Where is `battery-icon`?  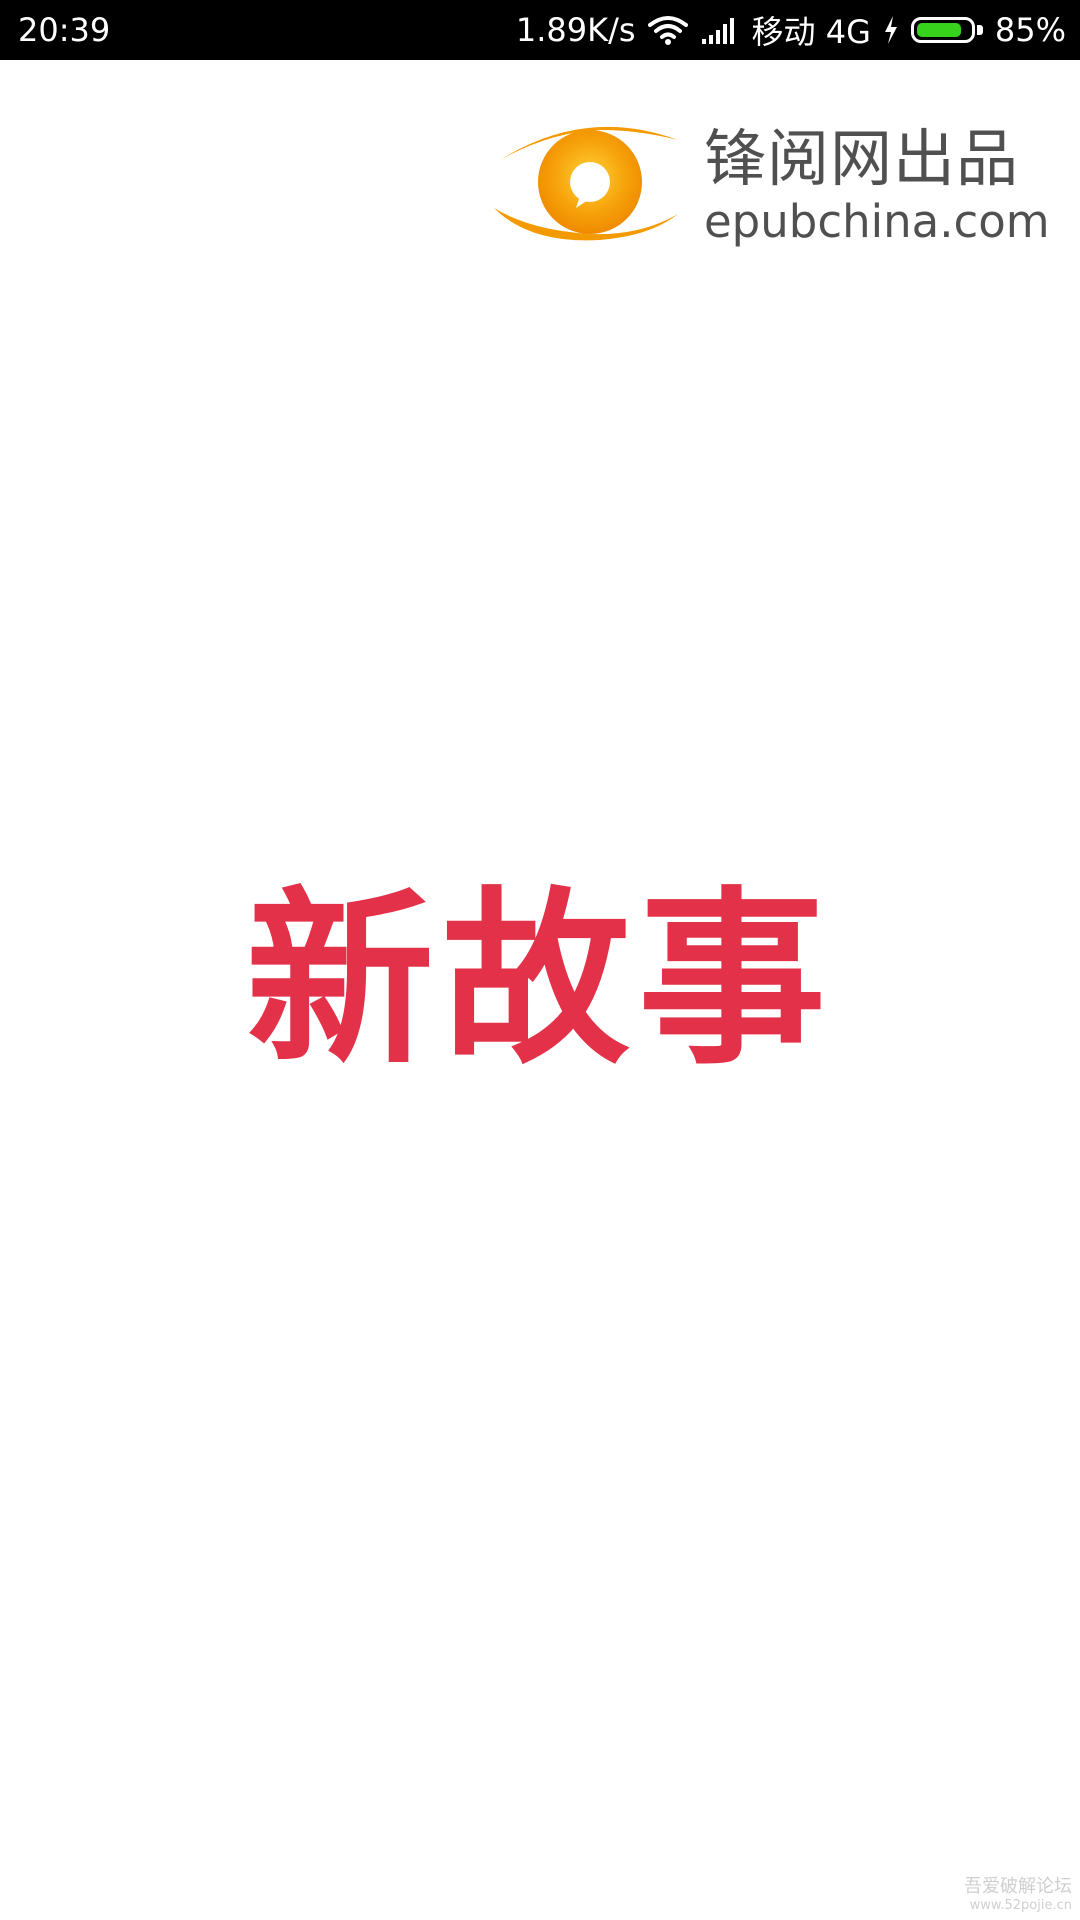
battery-icon is located at coordinates (946, 30).